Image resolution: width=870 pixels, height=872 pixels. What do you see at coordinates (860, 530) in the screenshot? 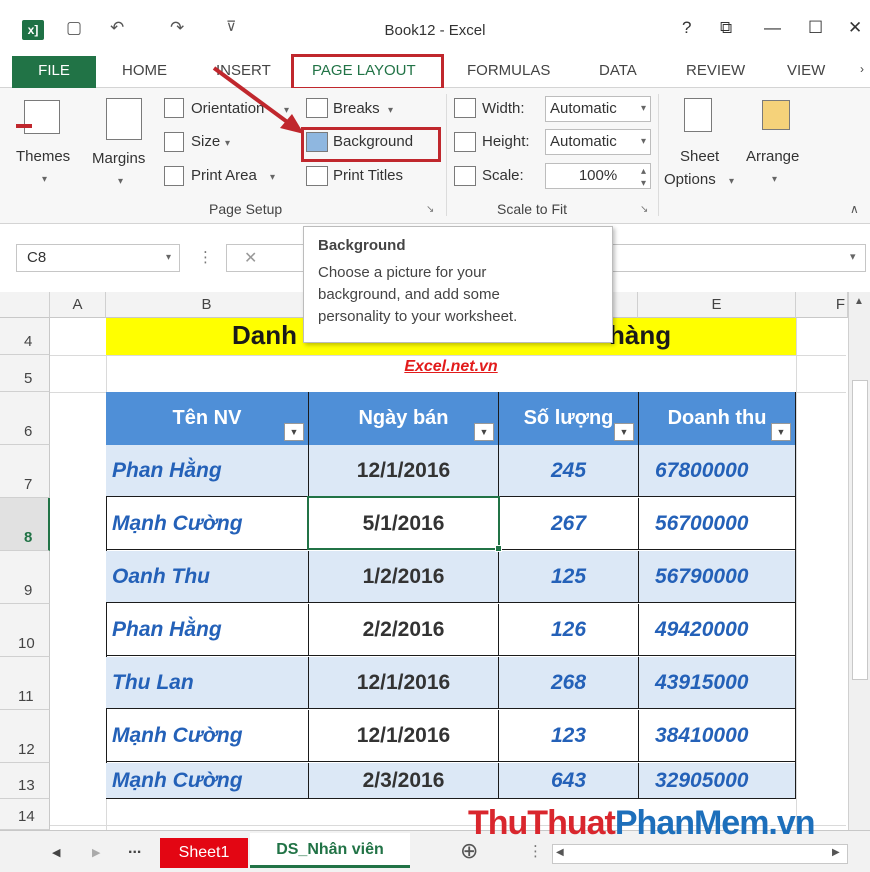
I see `vertical-scroll-thumb` at bounding box center [860, 530].